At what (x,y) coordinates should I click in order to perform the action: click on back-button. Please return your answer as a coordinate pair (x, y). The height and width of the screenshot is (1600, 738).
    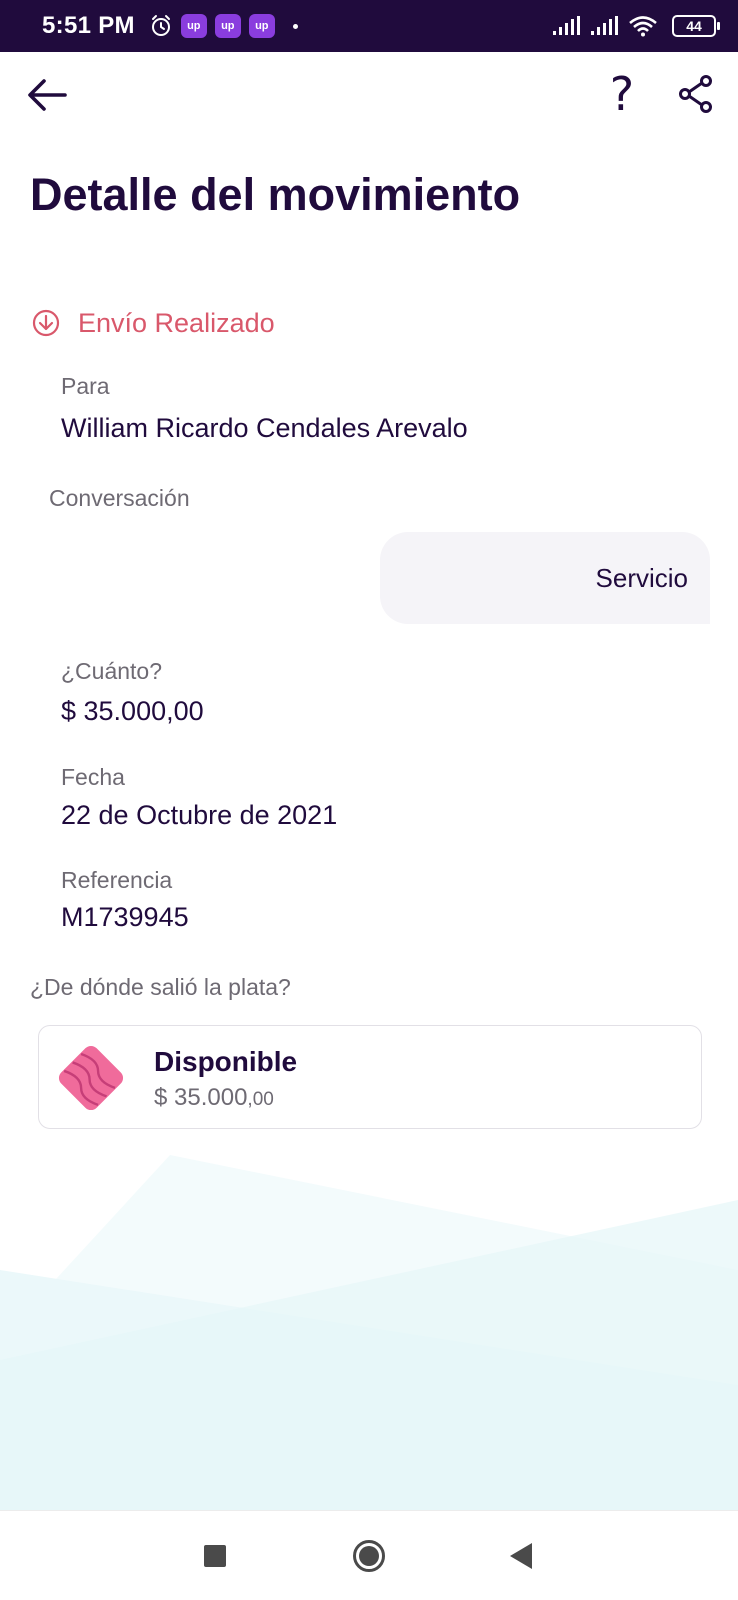
    Looking at the image, I should click on (47, 95).